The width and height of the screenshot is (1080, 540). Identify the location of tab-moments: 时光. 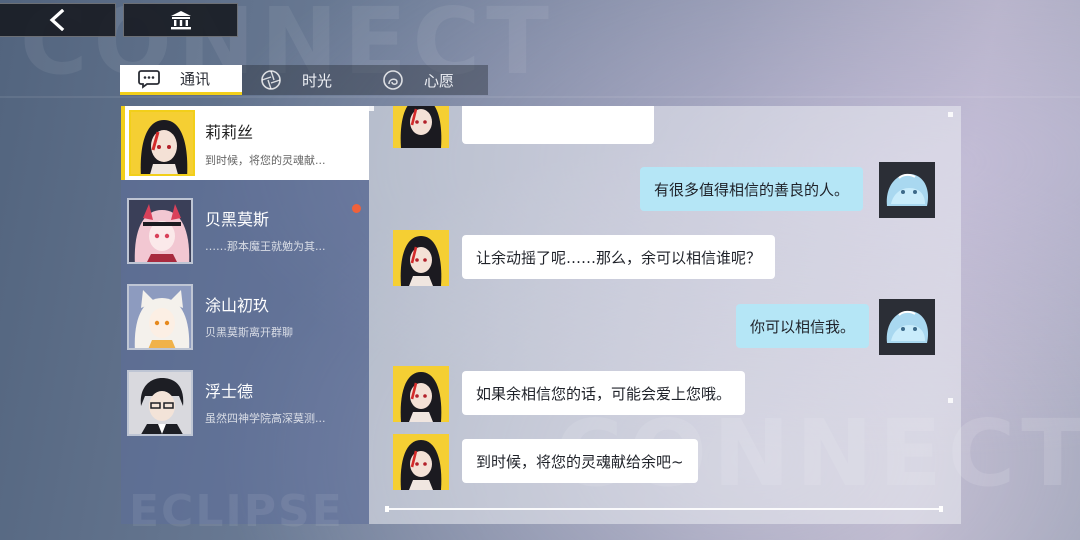
(303, 80).